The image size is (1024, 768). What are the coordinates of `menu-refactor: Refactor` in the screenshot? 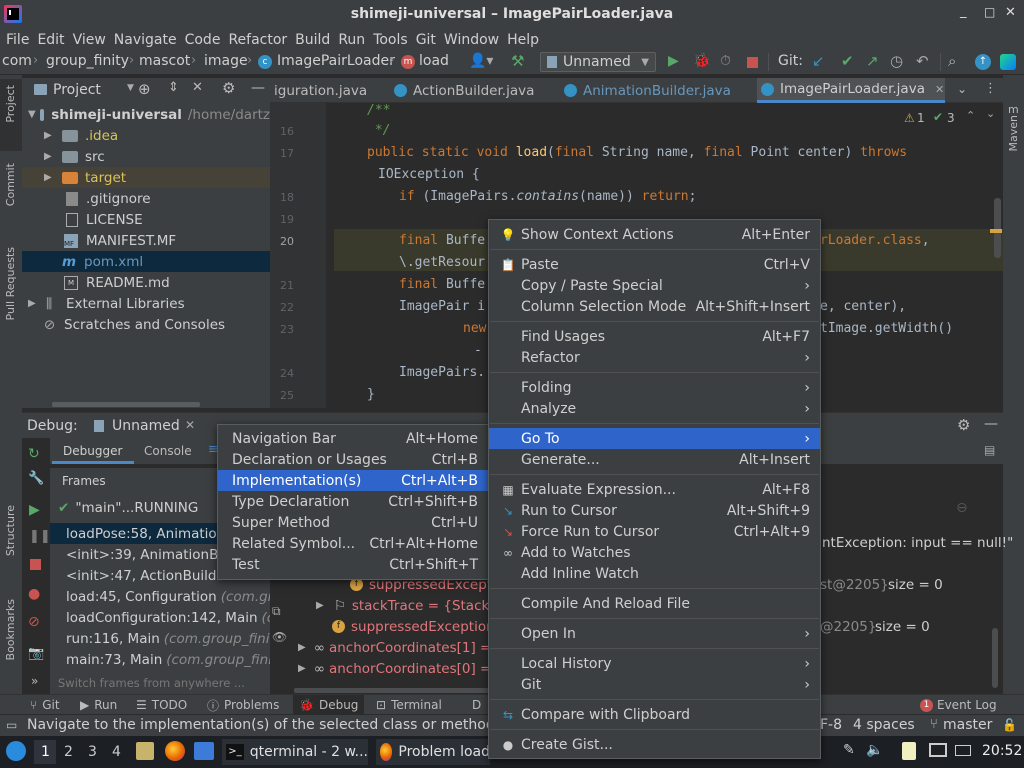 It's located at (257, 40).